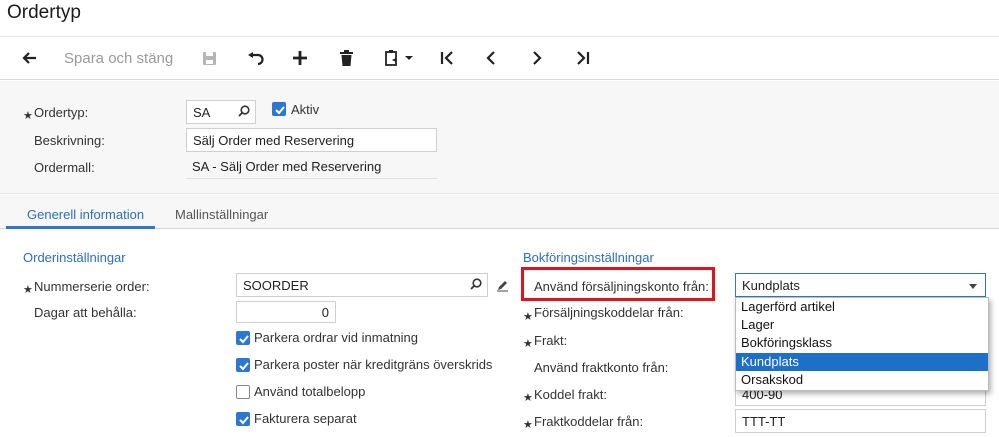  I want to click on last-record-icon, so click(583, 58).